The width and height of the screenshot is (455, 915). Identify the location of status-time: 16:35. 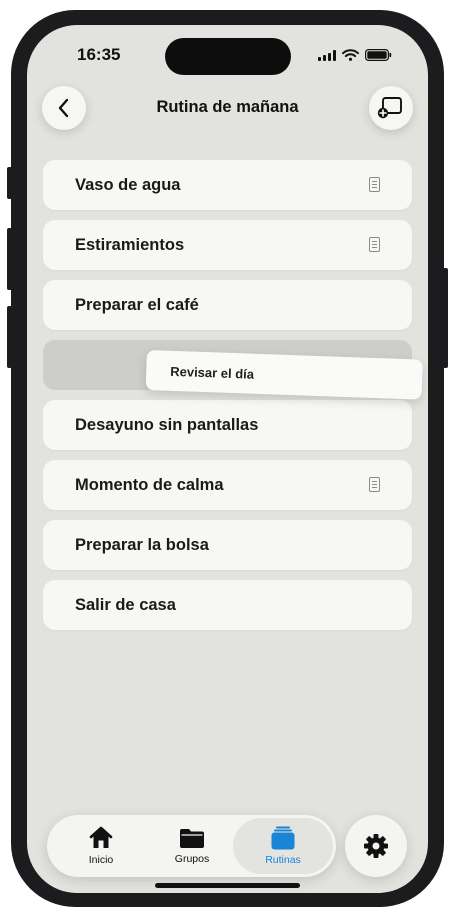
(99, 54).